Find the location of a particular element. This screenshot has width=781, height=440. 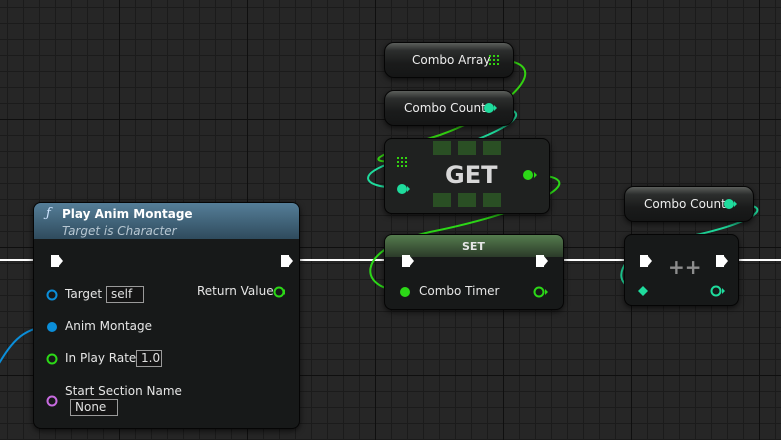

anim-montage-label: Anim Montage is located at coordinates (109, 326).